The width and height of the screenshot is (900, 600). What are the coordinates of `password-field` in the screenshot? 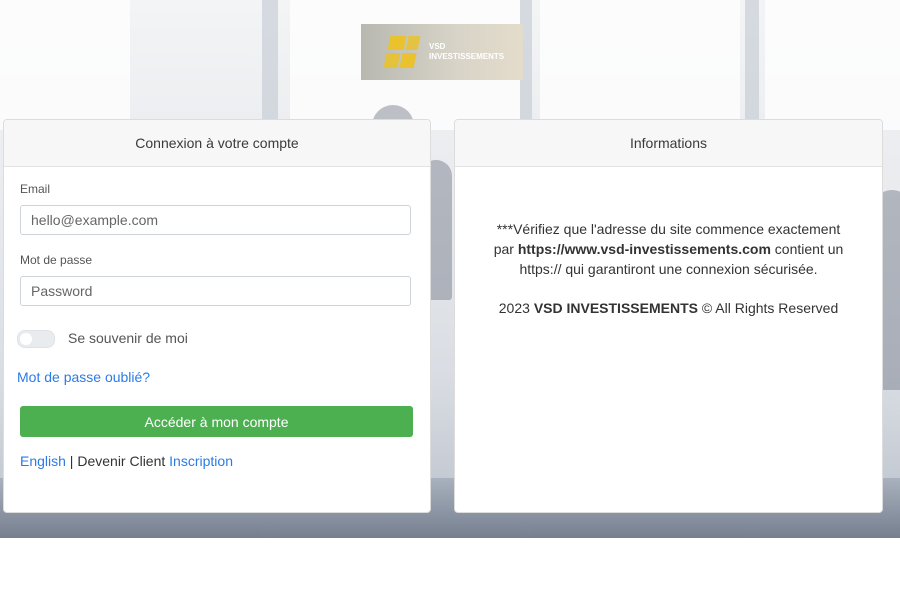 It's located at (215, 291).